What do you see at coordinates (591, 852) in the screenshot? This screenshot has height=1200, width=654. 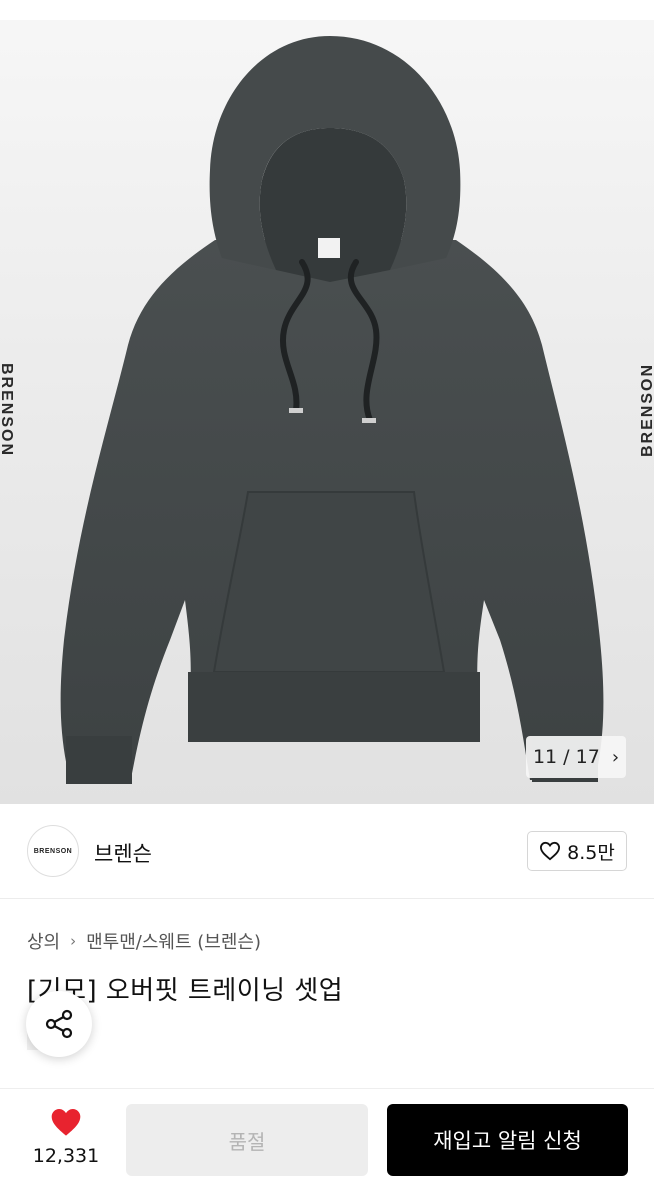 I see `brand-like-count: 8.5만` at bounding box center [591, 852].